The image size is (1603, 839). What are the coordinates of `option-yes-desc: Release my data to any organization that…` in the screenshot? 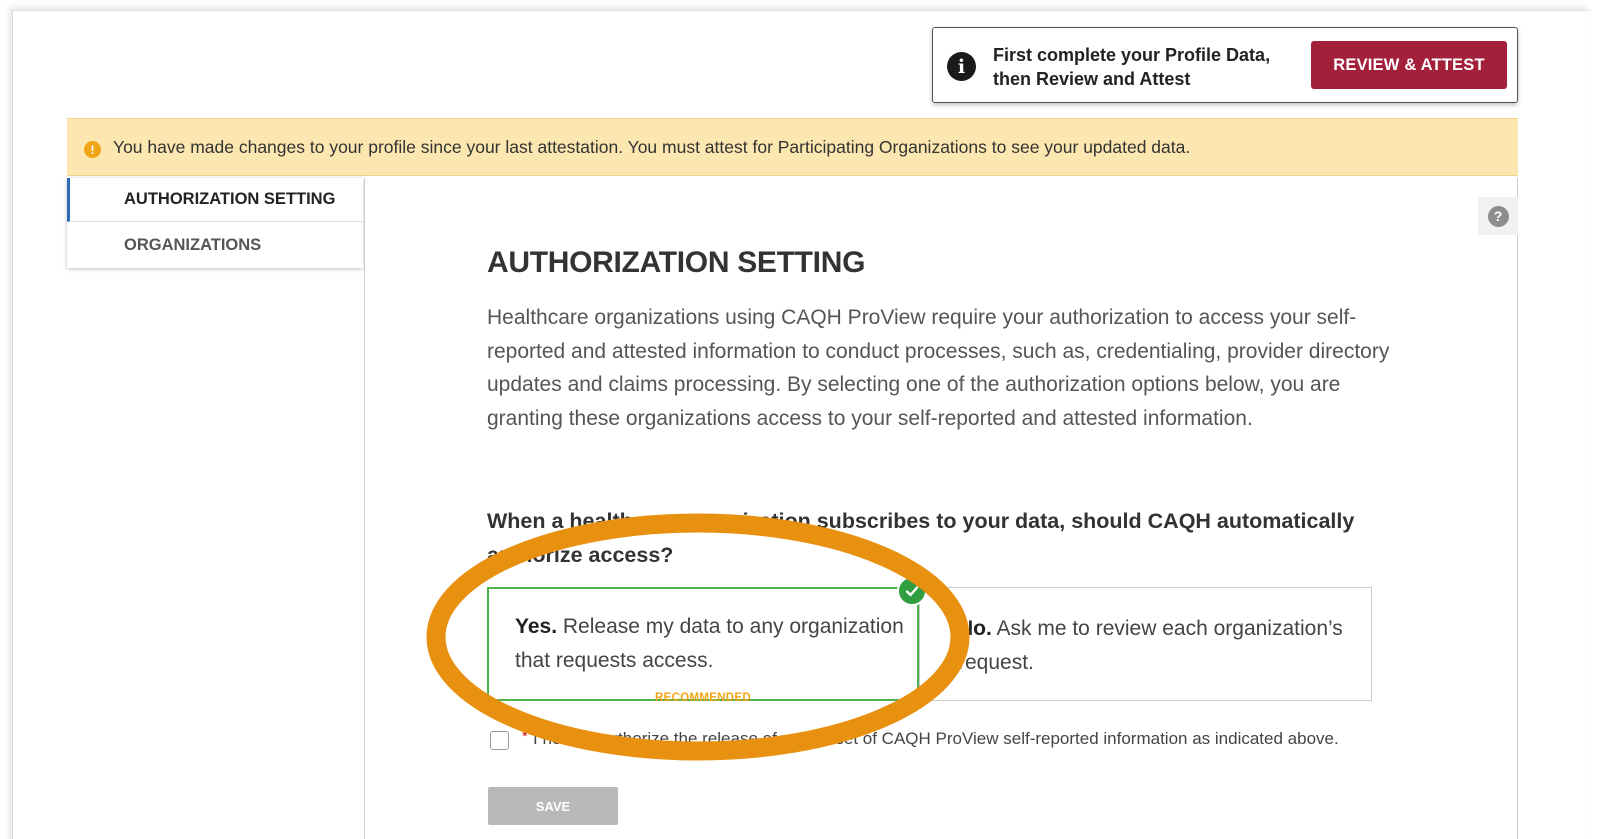 It's located at (709, 643).